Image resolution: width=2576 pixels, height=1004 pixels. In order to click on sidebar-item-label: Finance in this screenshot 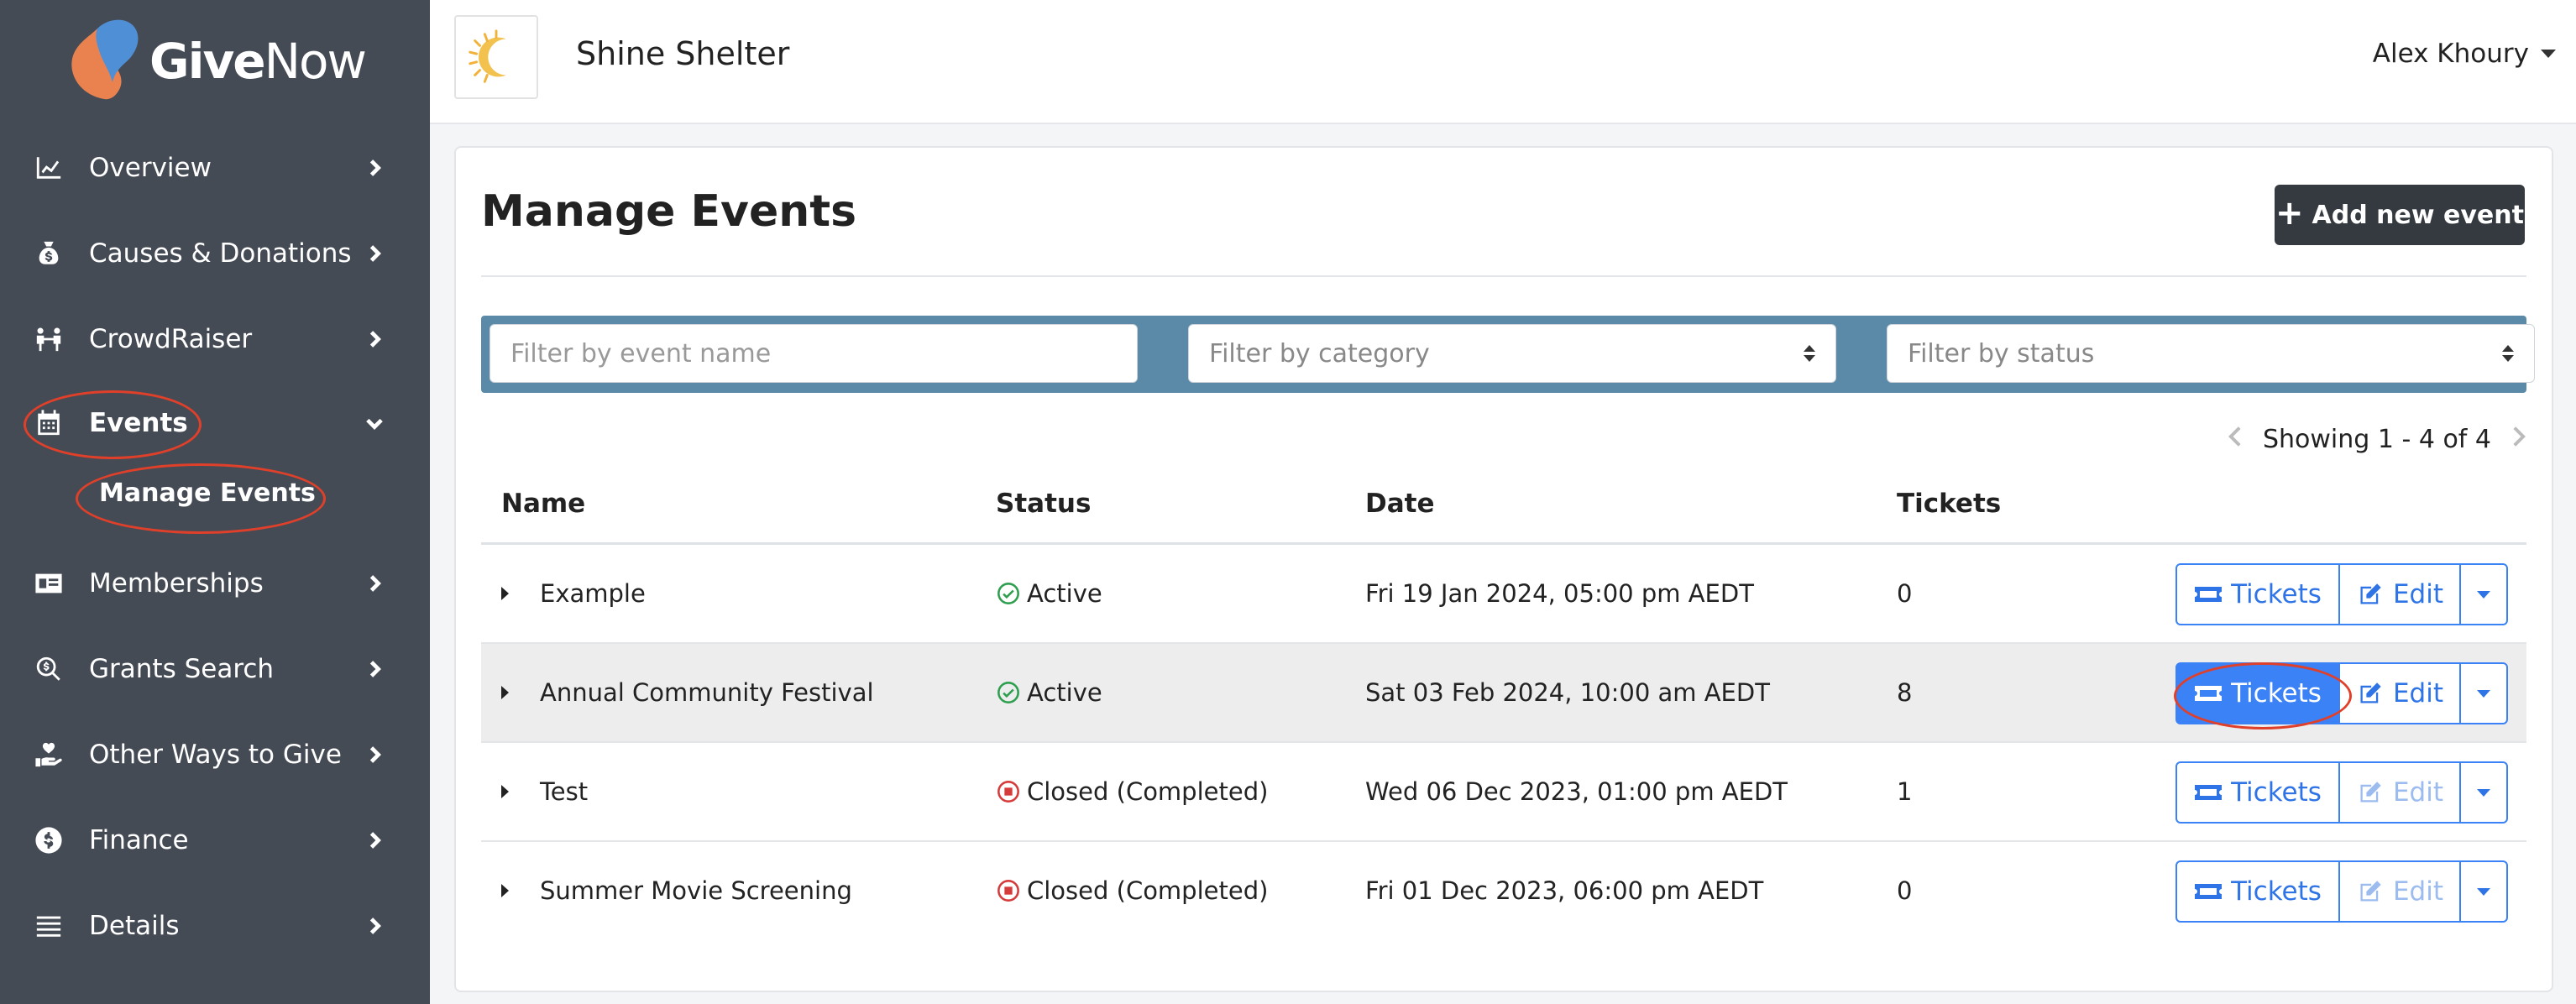, I will do `click(139, 840)`.